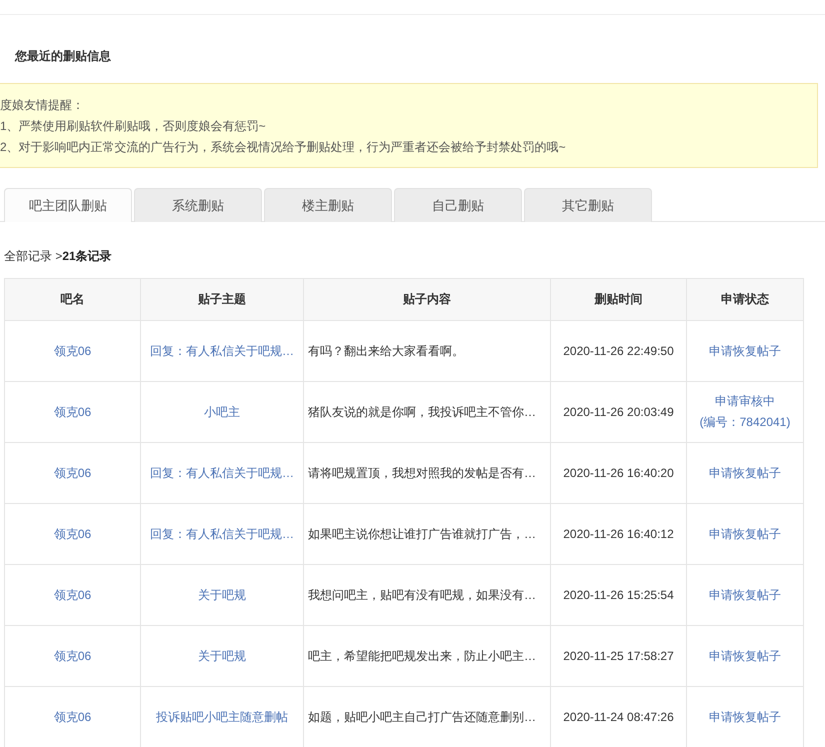 The width and height of the screenshot is (825, 747). I want to click on record-count: 21条记录, so click(87, 256).